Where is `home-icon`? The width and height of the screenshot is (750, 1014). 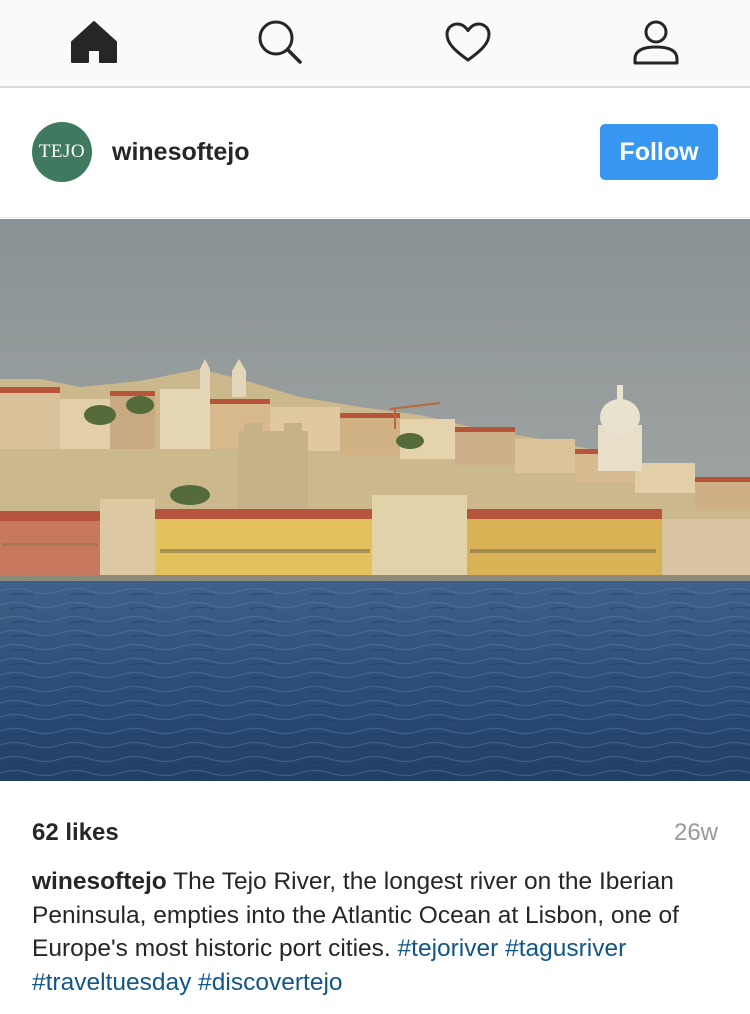 home-icon is located at coordinates (94, 42).